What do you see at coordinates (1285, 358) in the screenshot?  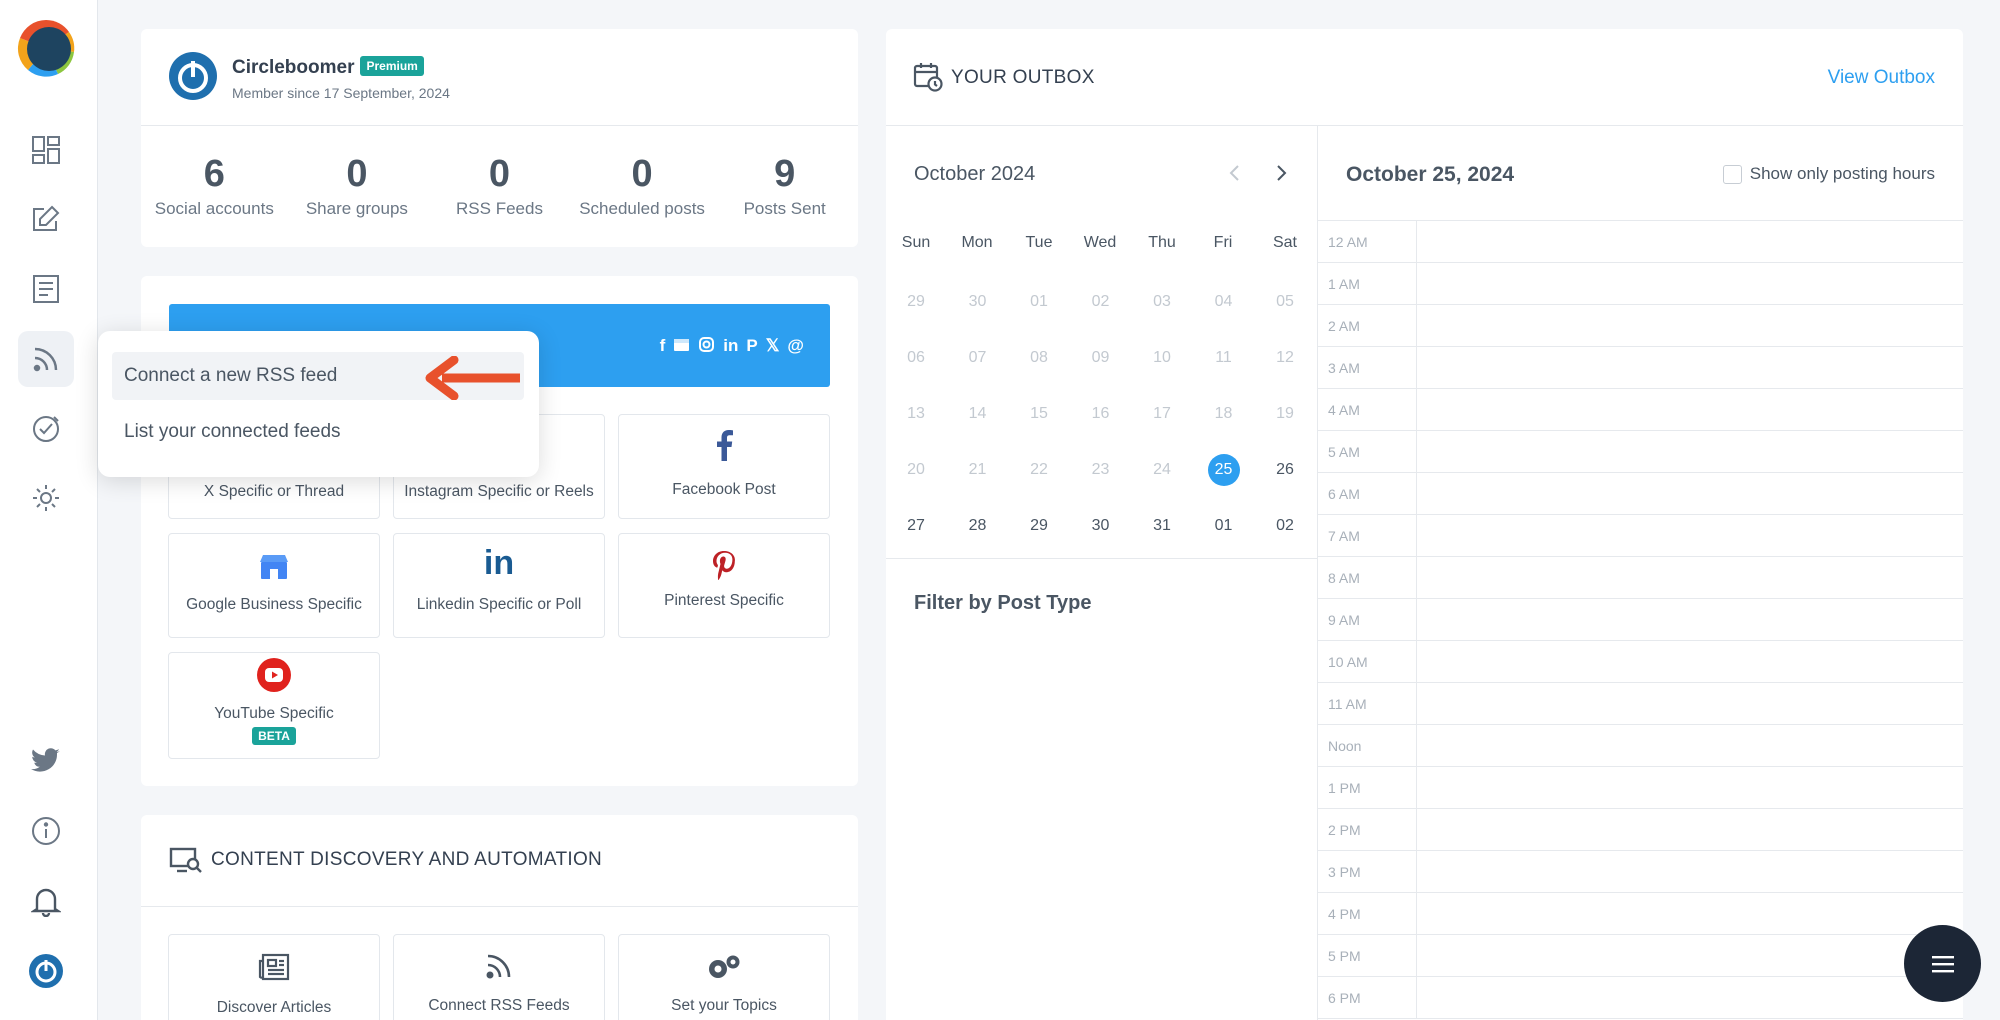 I see `calendar-day: 12` at bounding box center [1285, 358].